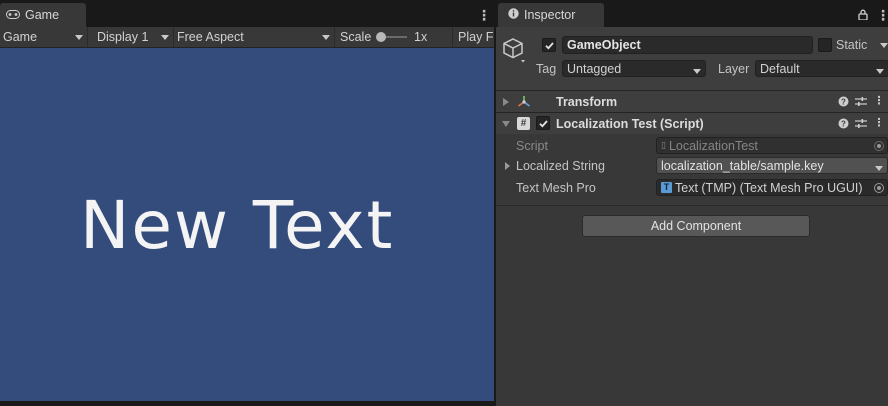 The height and width of the screenshot is (406, 888). Describe the element at coordinates (524, 103) in the screenshot. I see `transform-icon` at that location.